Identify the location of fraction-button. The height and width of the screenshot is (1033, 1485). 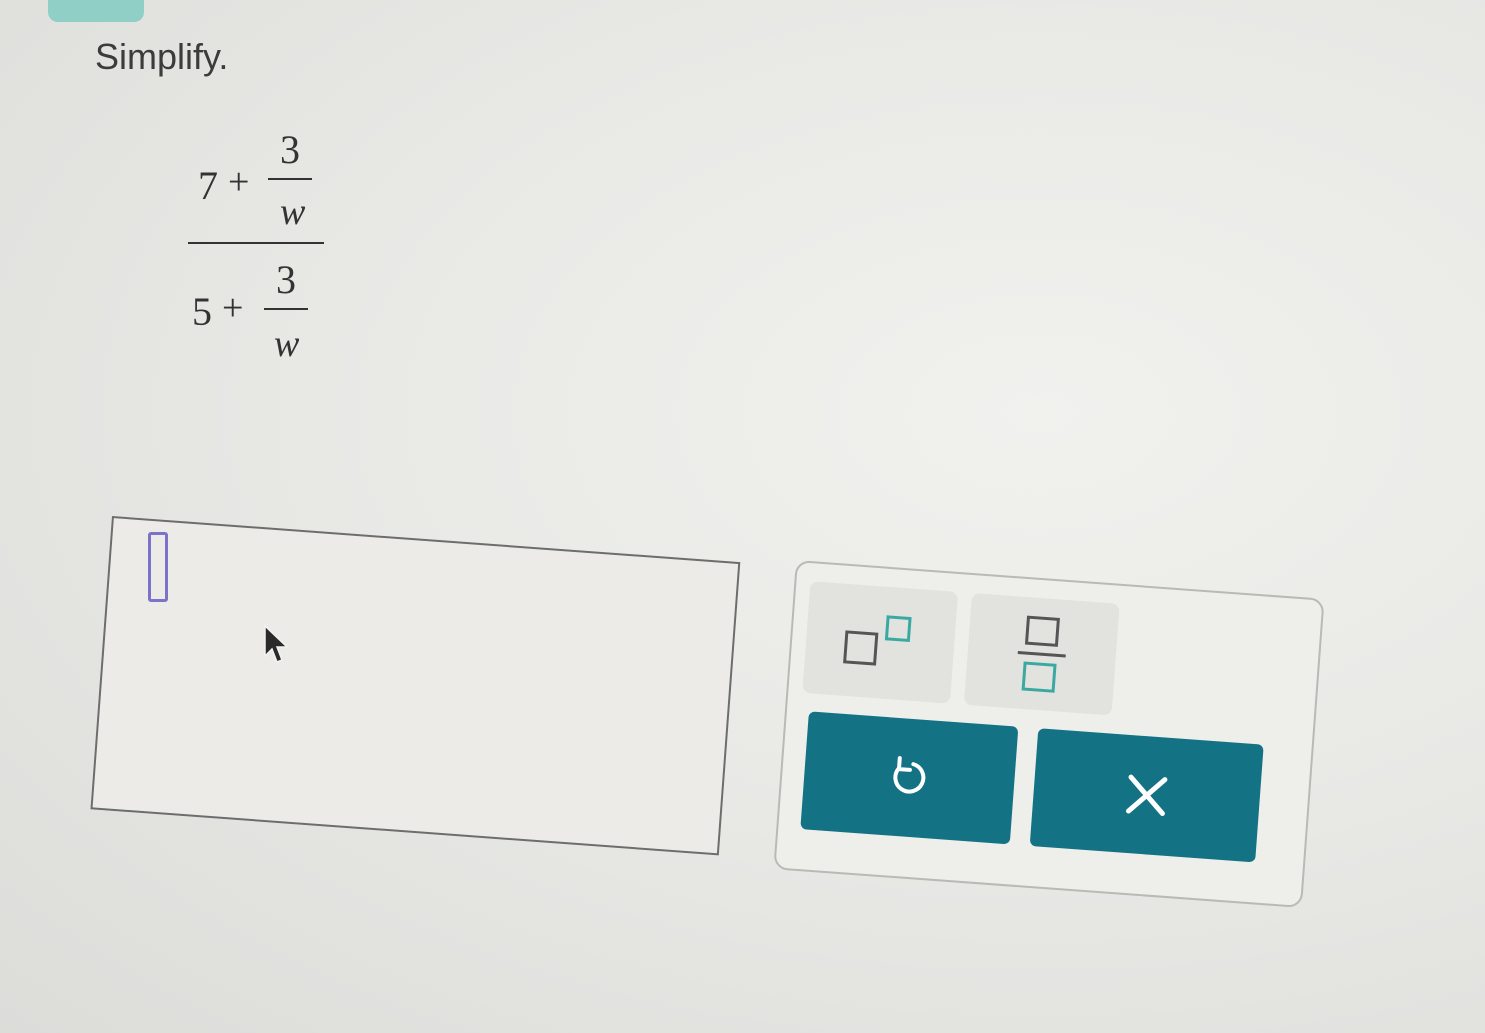
(1041, 654).